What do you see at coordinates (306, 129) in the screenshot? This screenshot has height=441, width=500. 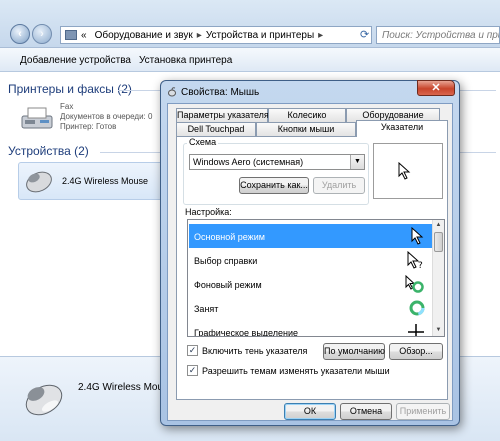 I see `tab-buttons: Кнопки мыши` at bounding box center [306, 129].